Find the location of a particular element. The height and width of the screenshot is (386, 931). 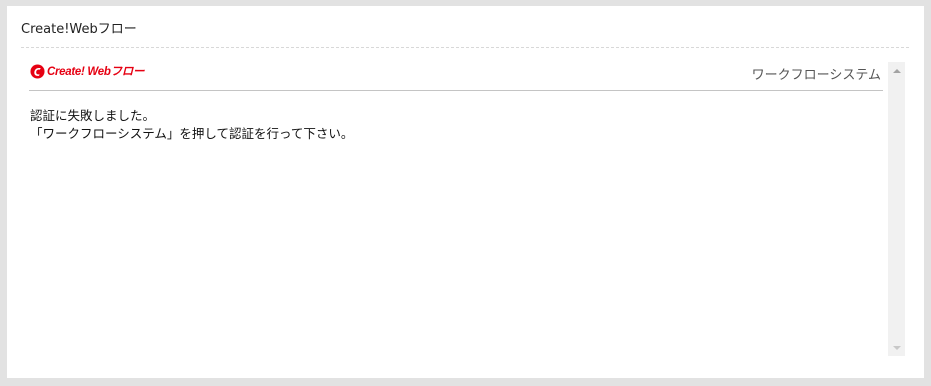

scroll-down-arrow-icon is located at coordinates (896, 347).